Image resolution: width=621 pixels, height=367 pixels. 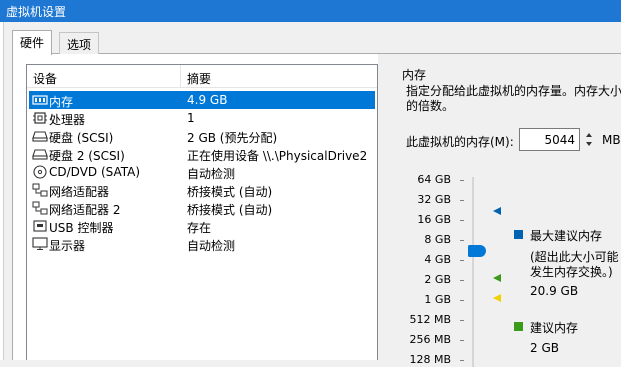 What do you see at coordinates (430, 106) in the screenshot?
I see `memory-description-line-2: 的倍数。` at bounding box center [430, 106].